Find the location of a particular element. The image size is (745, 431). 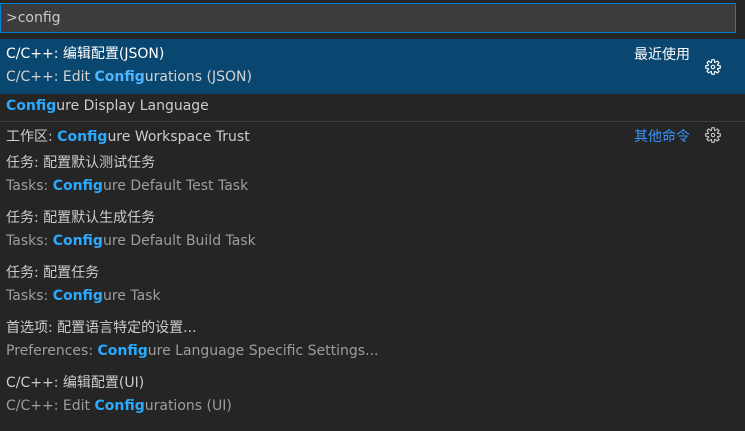

command-item-configure-display-language: Configure Display Language is located at coordinates (372, 107).